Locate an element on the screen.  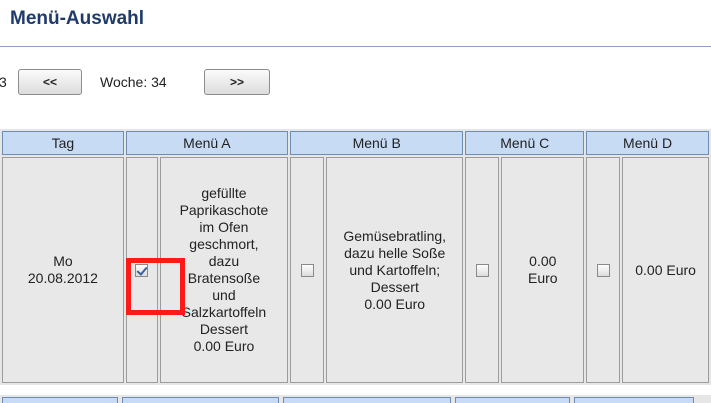
menu-a-line: Bratensoße is located at coordinates (224, 278).